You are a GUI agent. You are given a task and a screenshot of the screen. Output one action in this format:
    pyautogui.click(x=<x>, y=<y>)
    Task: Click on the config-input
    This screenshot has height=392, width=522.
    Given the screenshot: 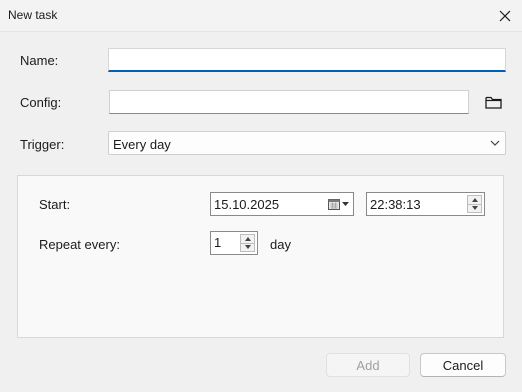 What is the action you would take?
    pyautogui.click(x=289, y=102)
    